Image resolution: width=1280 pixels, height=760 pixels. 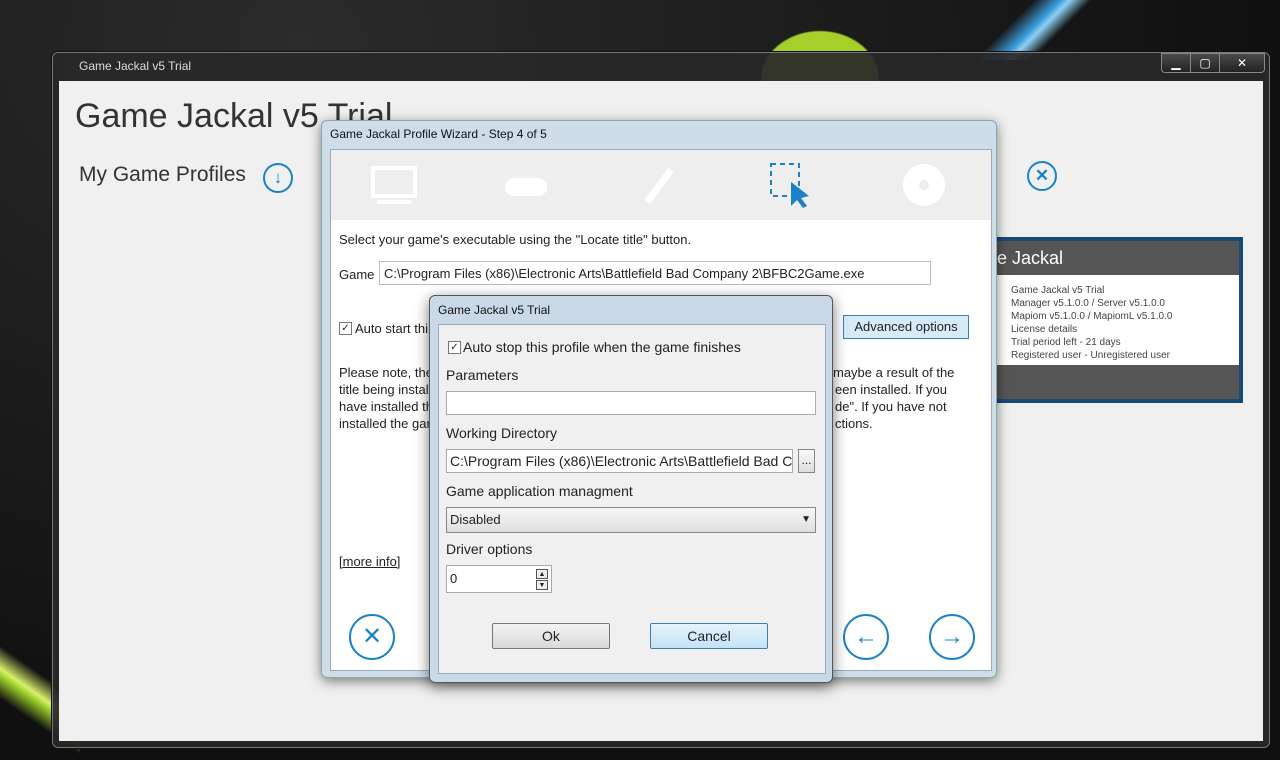 I want to click on ok-button: Ok, so click(x=551, y=636).